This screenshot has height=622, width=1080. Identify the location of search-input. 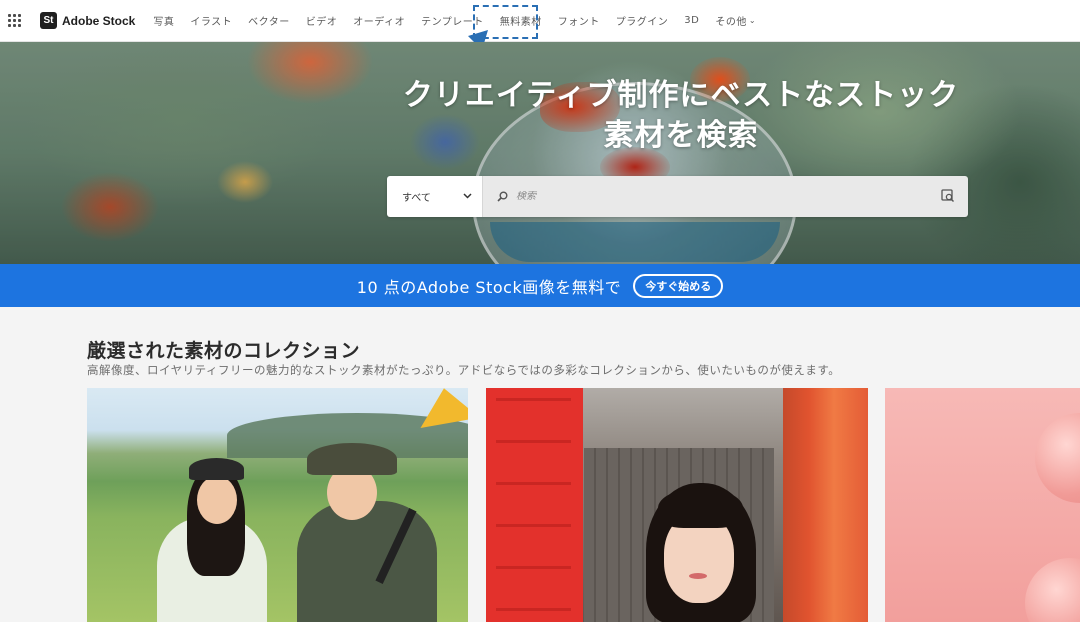
(716, 196).